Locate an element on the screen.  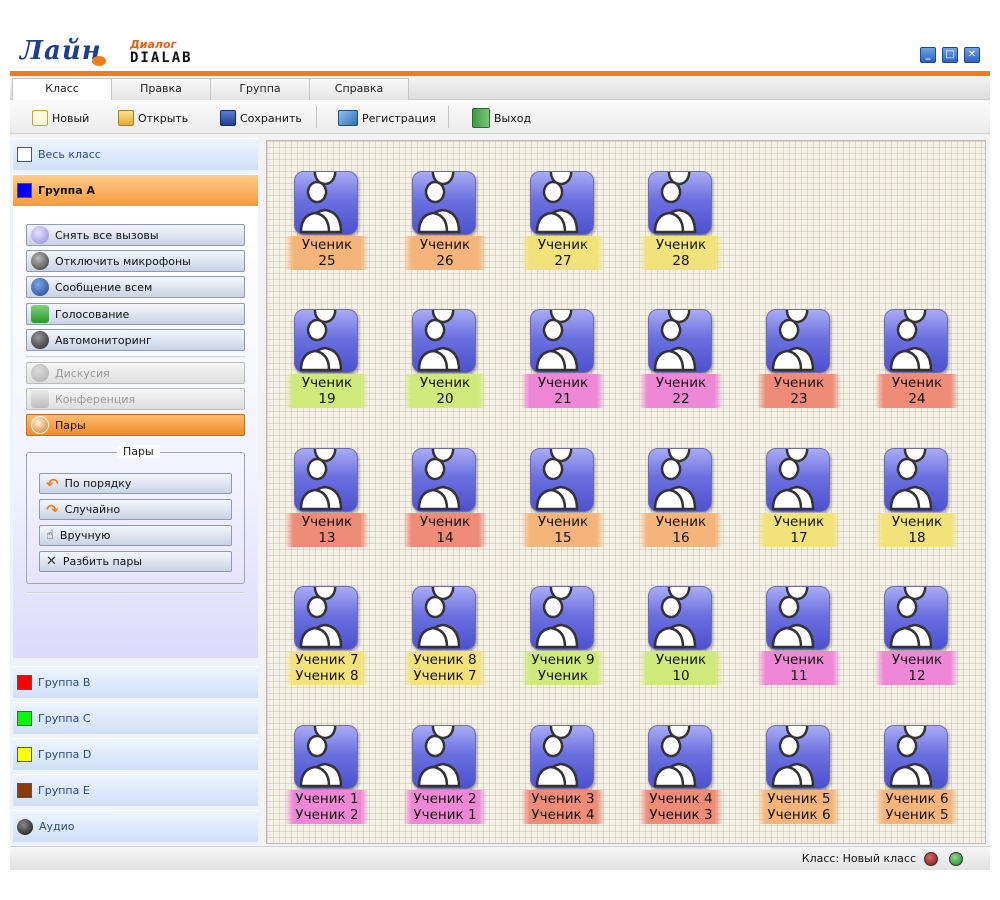
student-seat: Ученик 4 Ученик 3 is located at coordinates (681, 775).